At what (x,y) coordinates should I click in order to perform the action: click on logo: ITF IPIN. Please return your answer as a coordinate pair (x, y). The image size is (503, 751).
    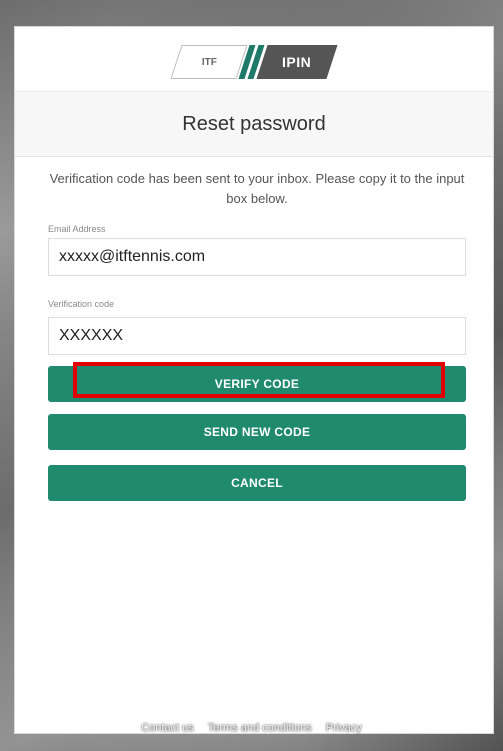
    Looking at the image, I should click on (254, 62).